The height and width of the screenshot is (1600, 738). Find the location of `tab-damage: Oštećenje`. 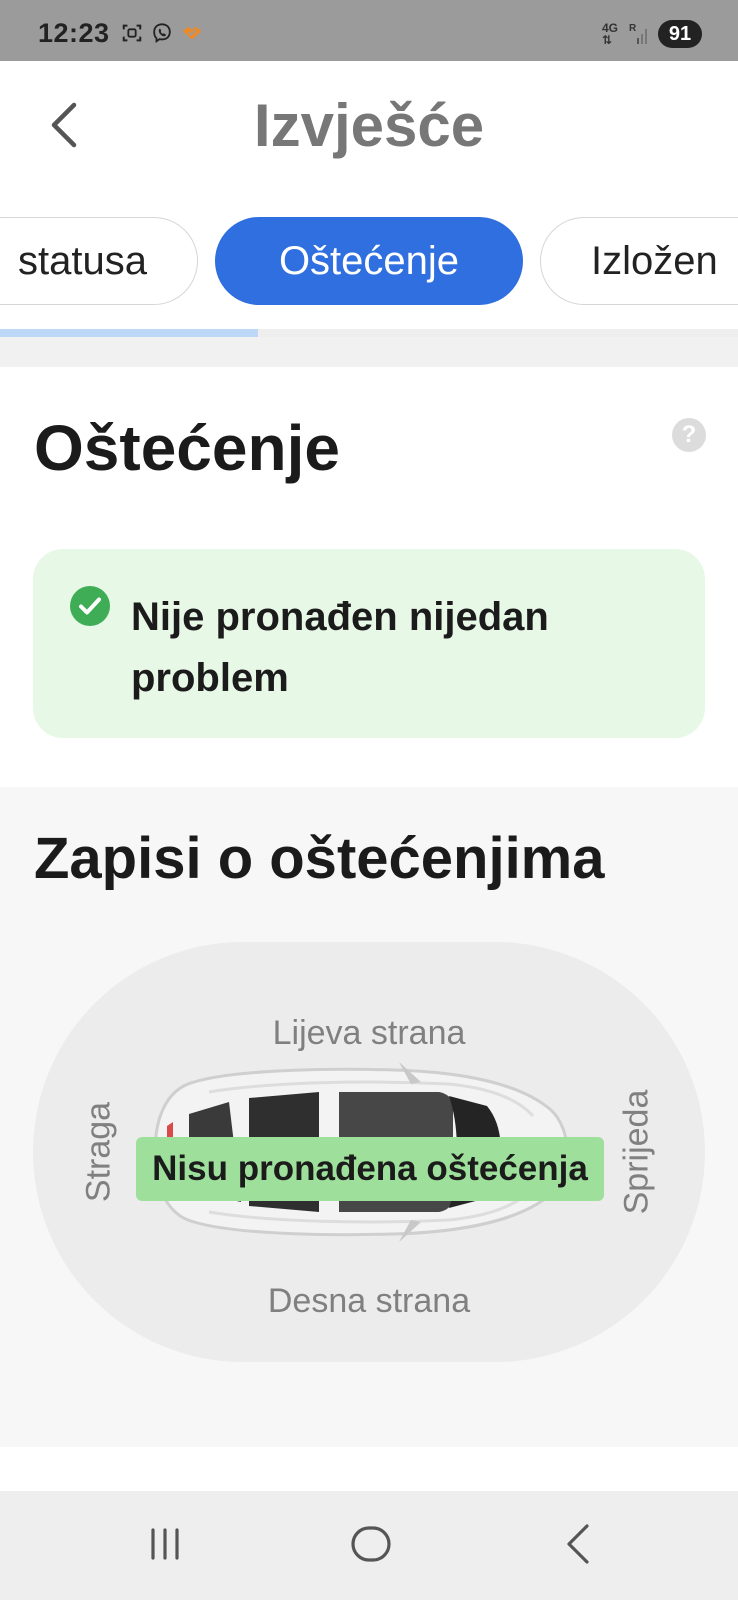

tab-damage: Oštećenje is located at coordinates (369, 261).